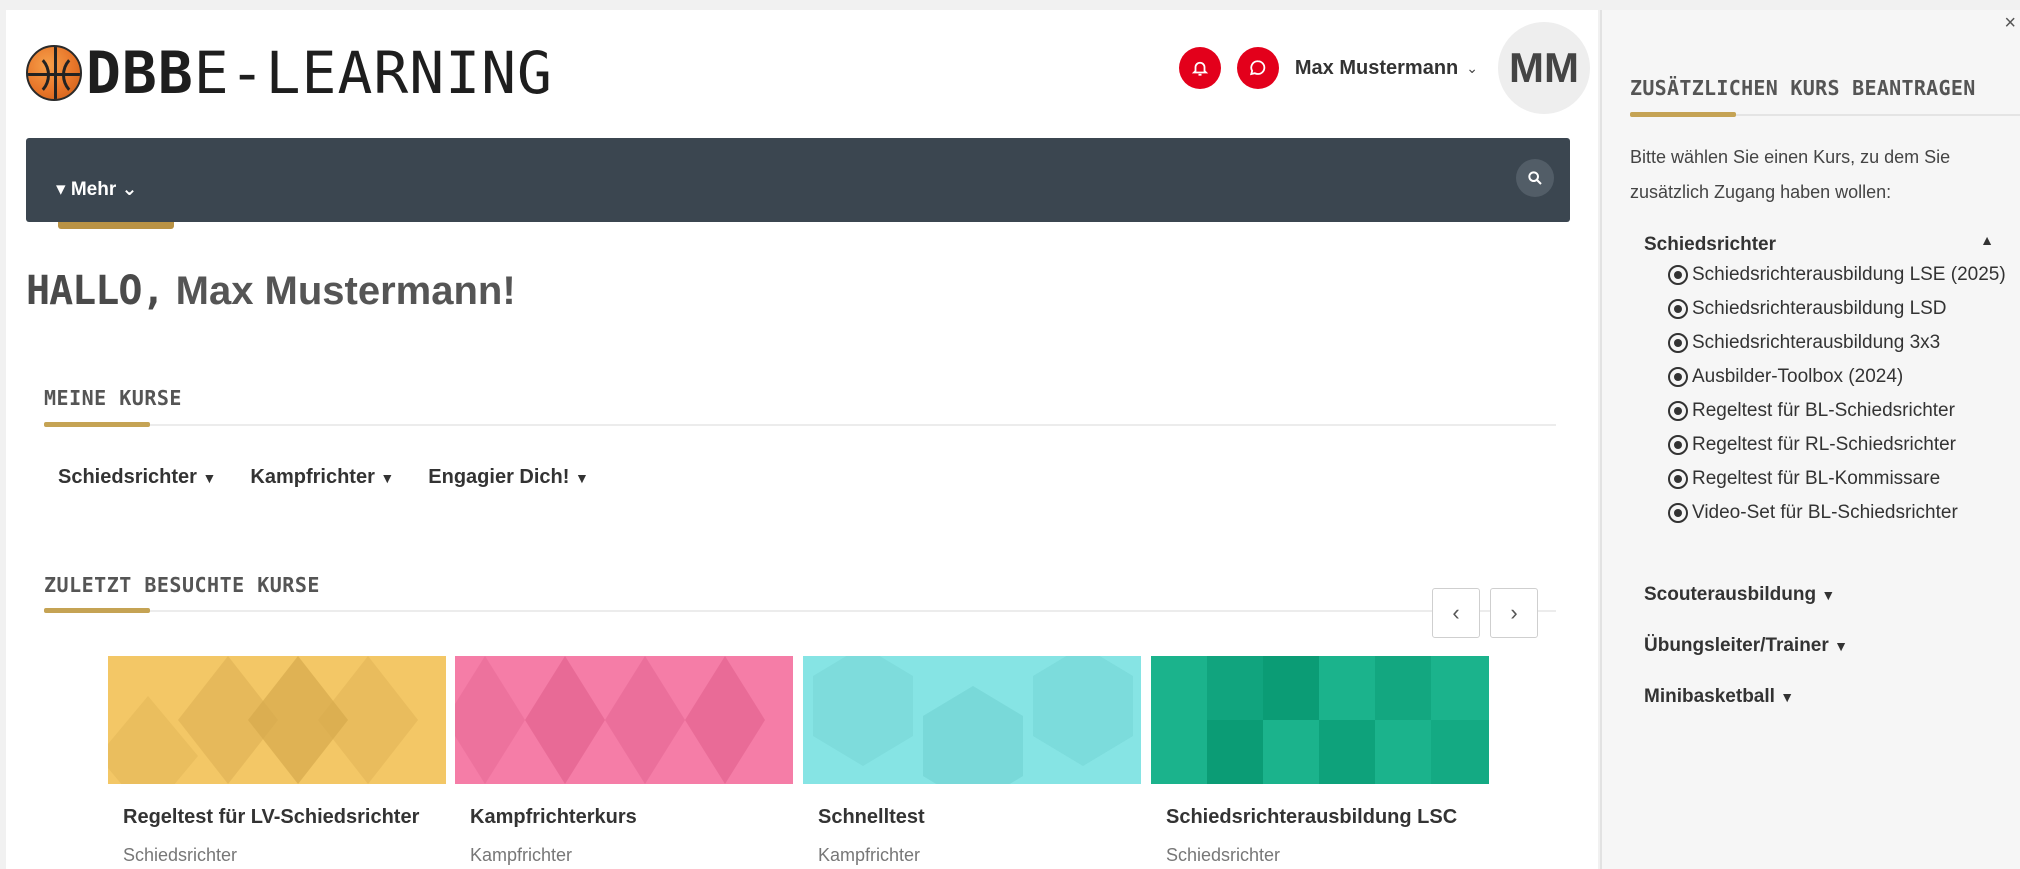  What do you see at coordinates (798, 183) in the screenshot?
I see `primary-navigation: ▾ Mehr ⌄` at bounding box center [798, 183].